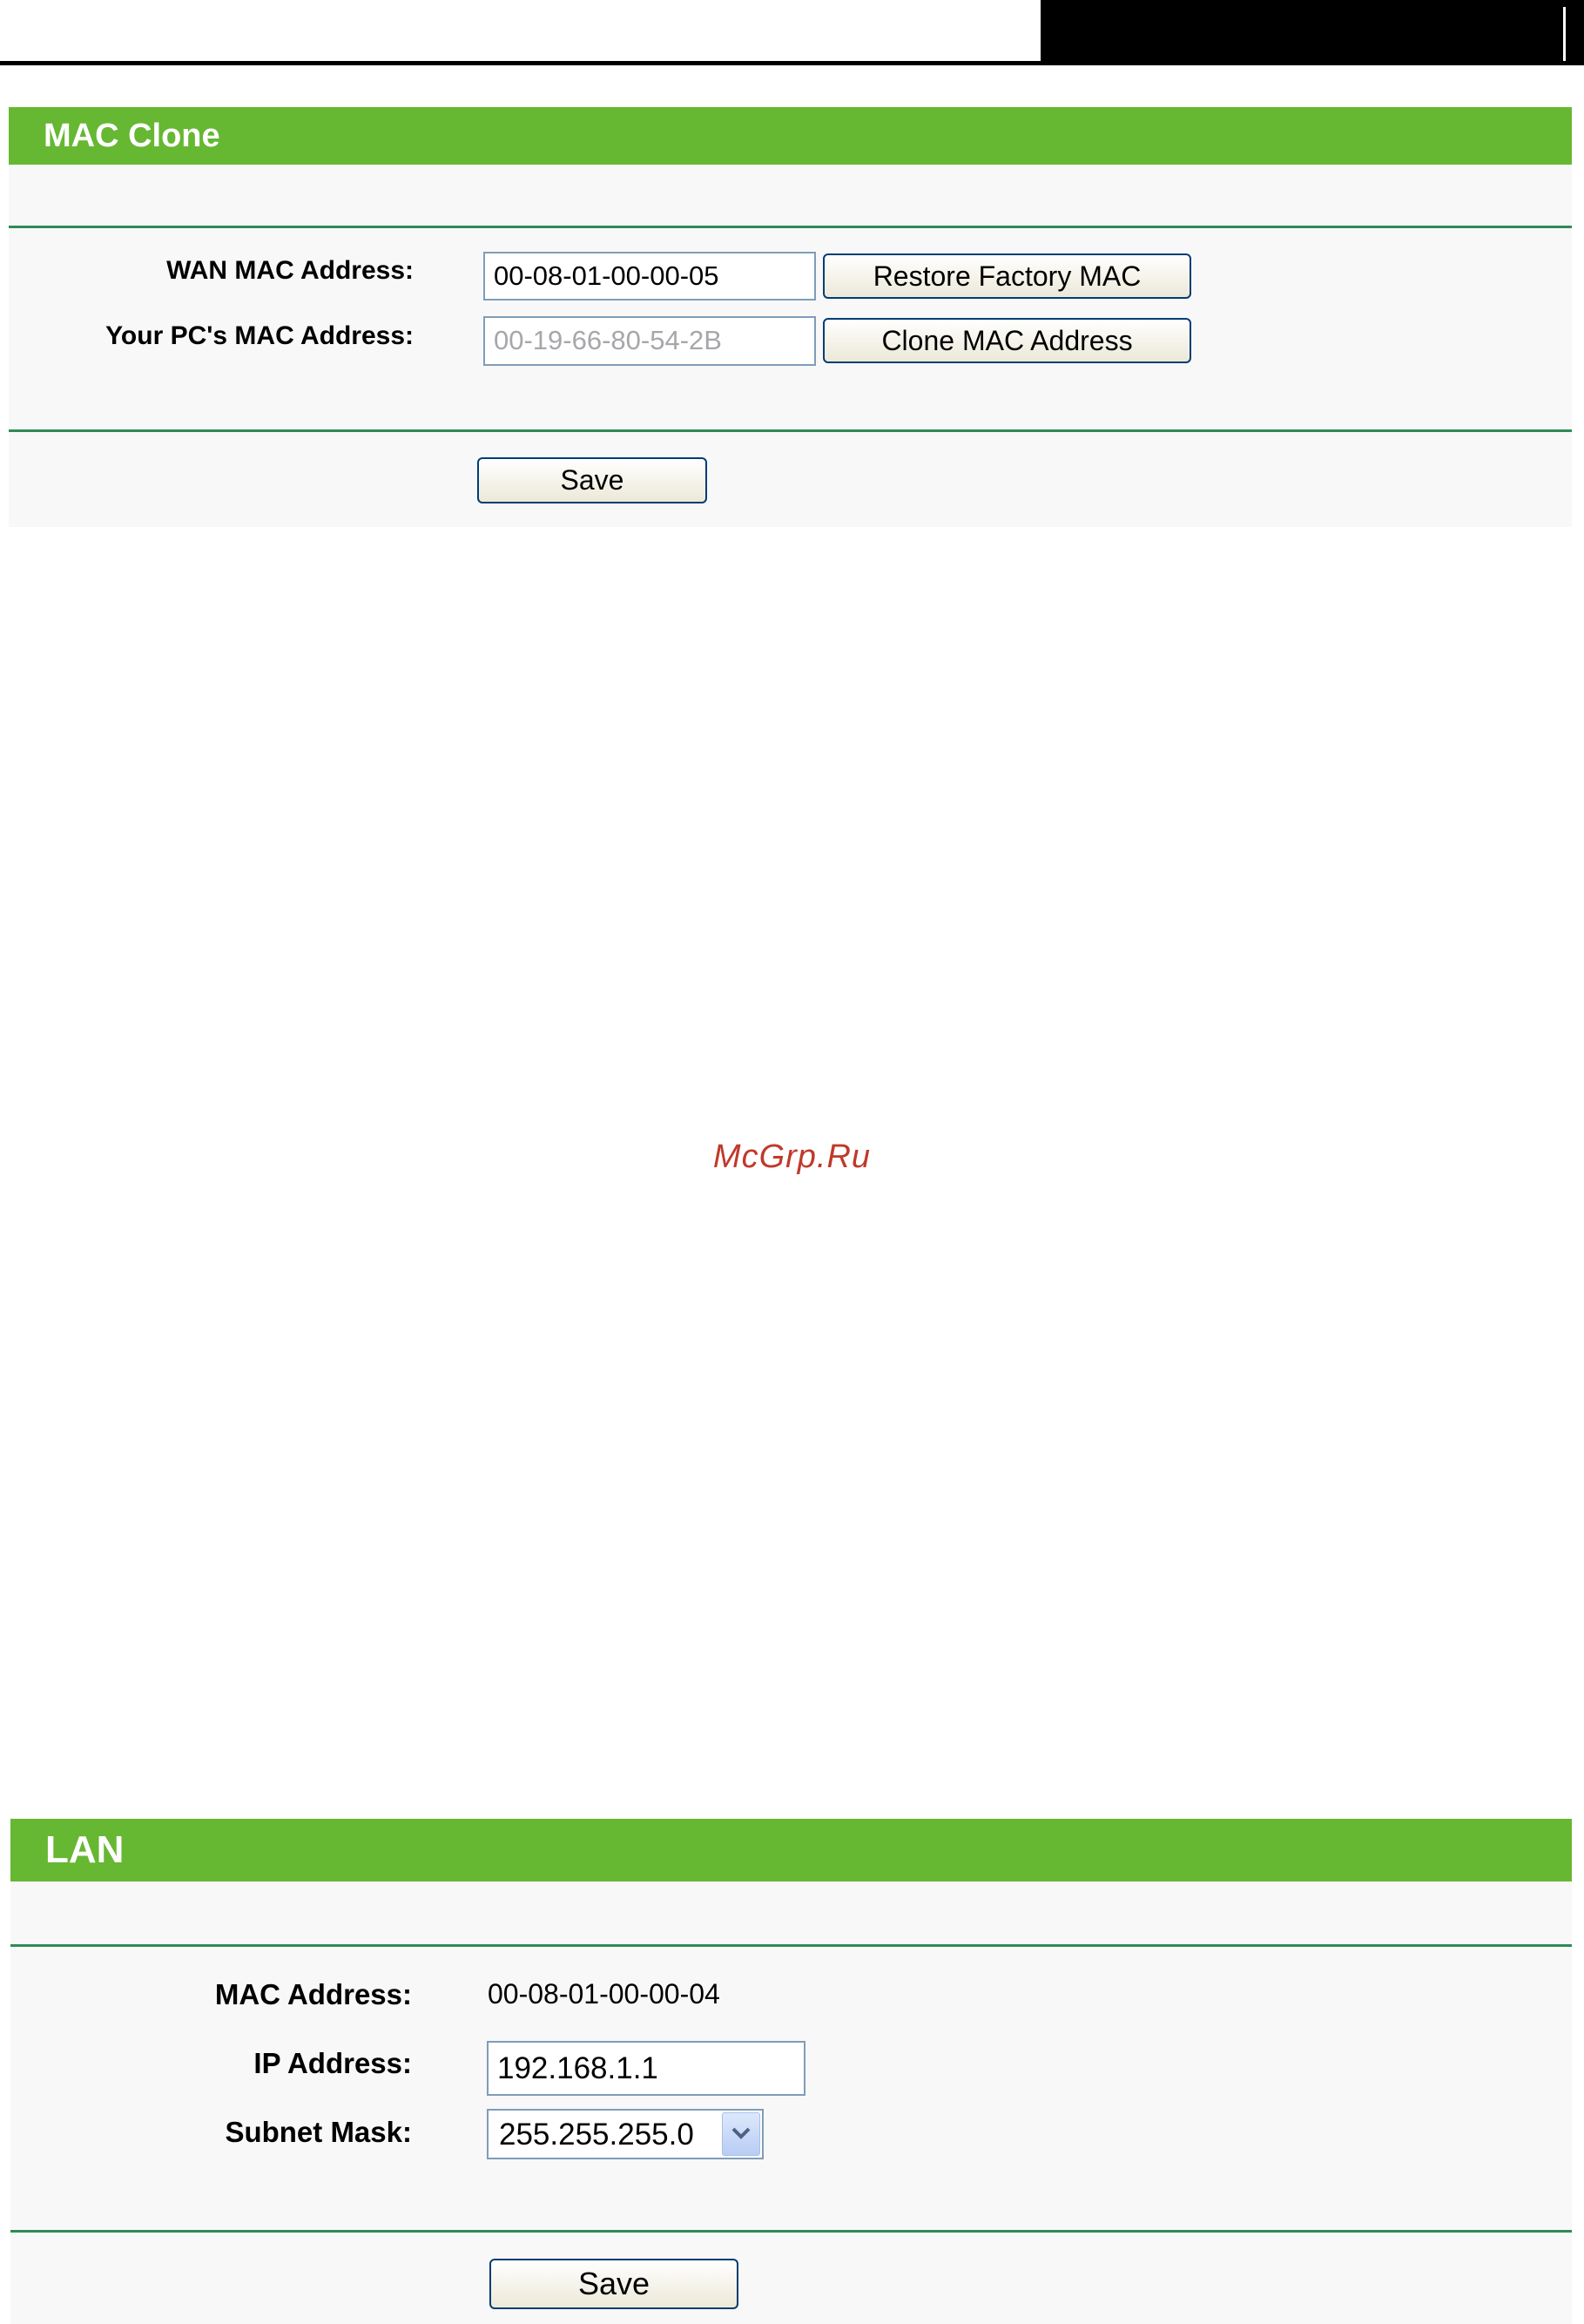 This screenshot has height=2324, width=1584. What do you see at coordinates (596, 2135) in the screenshot?
I see `subnet-mask-value: 255.255.255.0` at bounding box center [596, 2135].